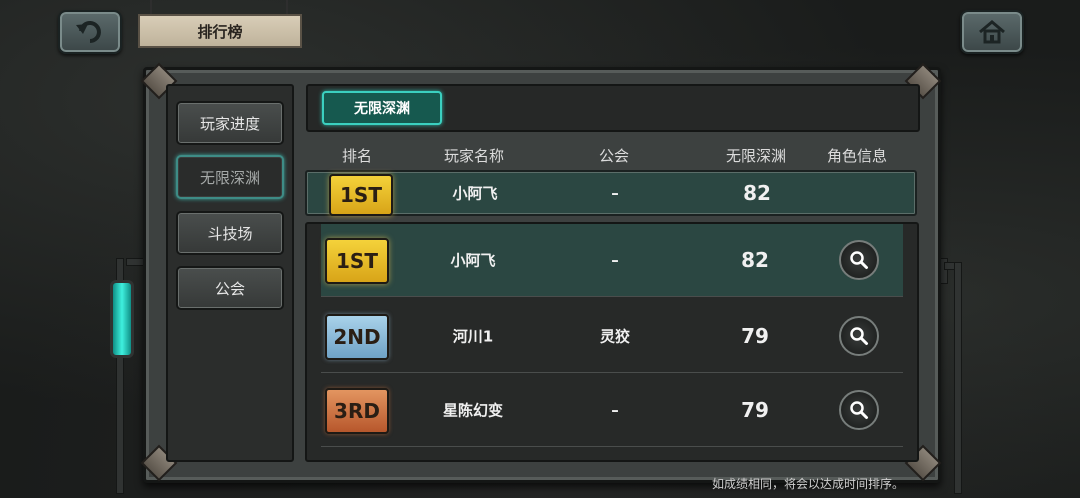 This screenshot has height=498, width=1080. What do you see at coordinates (220, 31) in the screenshot?
I see `page-title: 排行榜` at bounding box center [220, 31].